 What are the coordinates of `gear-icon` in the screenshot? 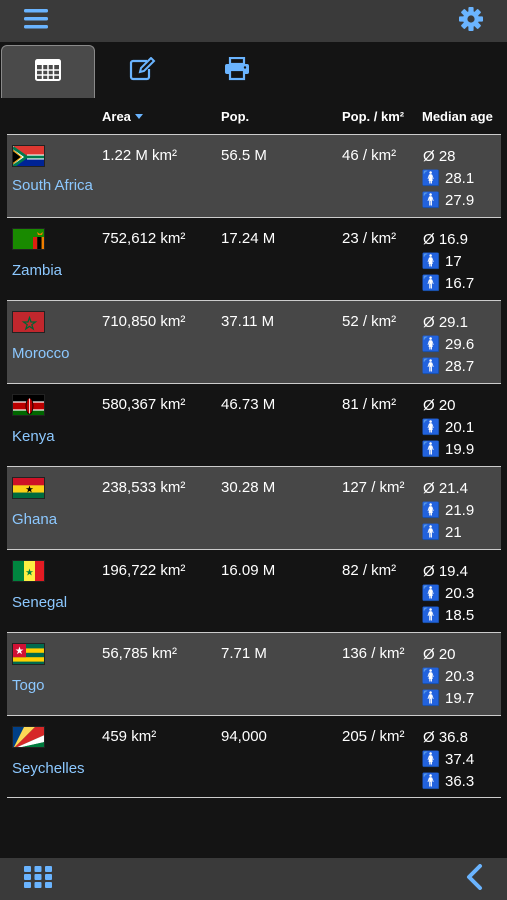 It's located at (471, 21).